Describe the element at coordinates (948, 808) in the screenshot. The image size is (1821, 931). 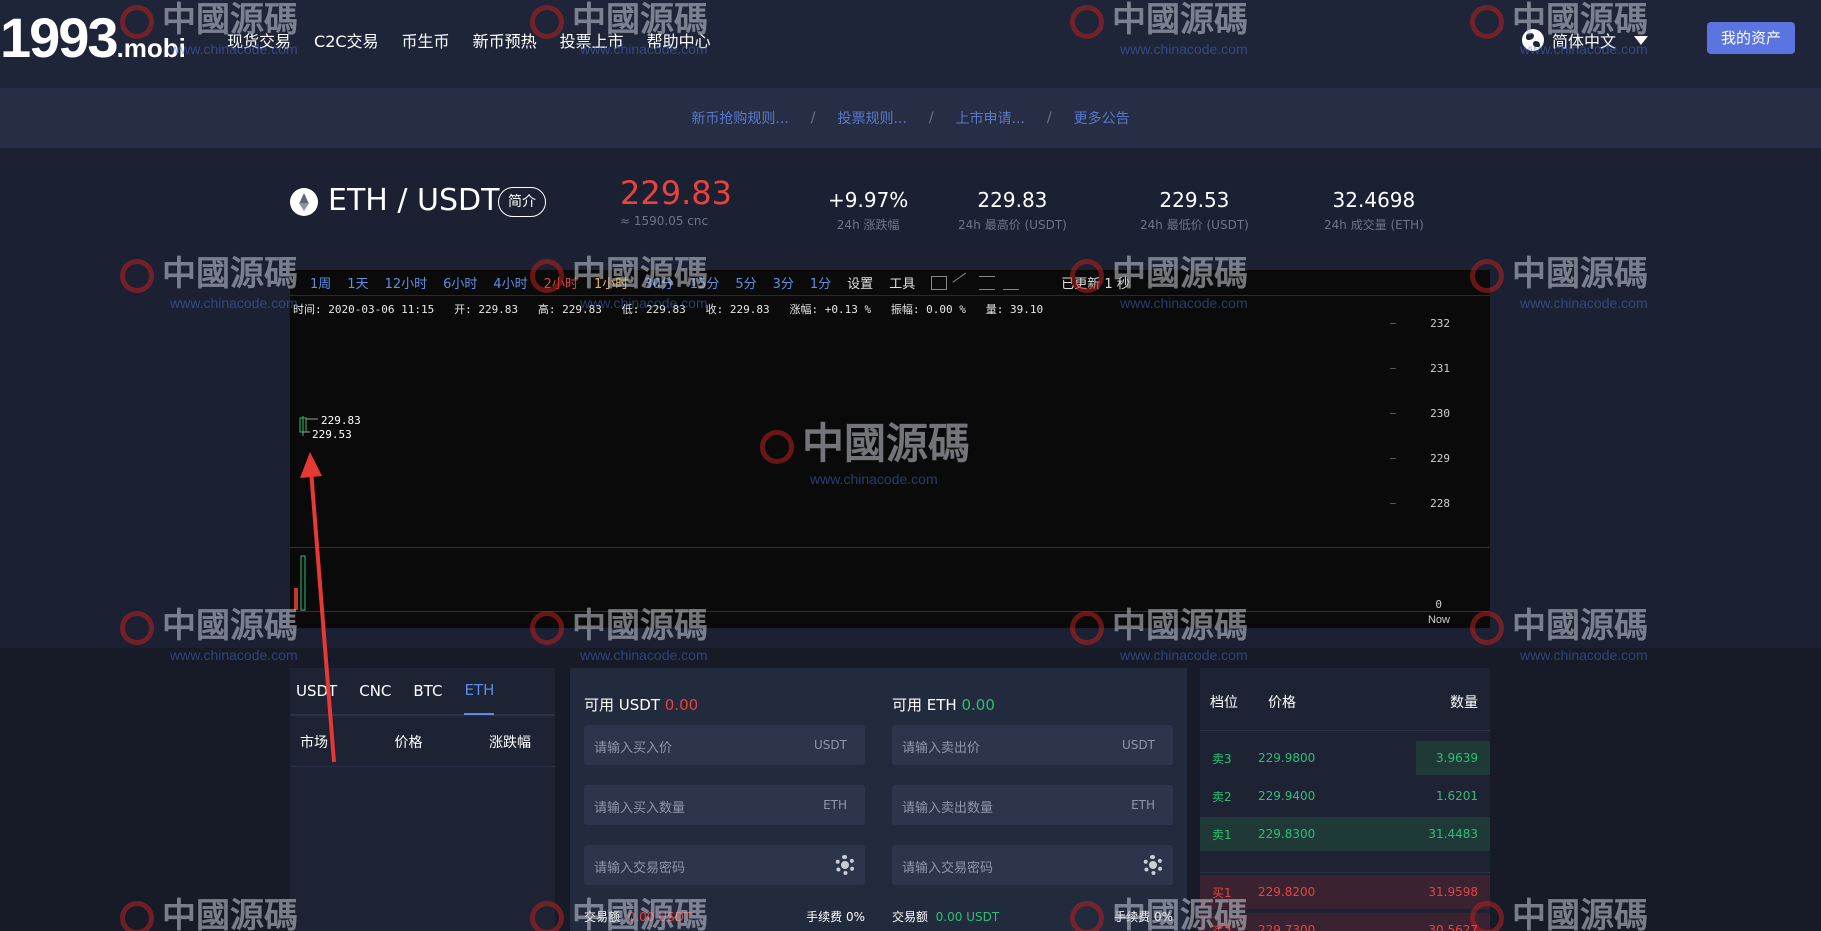
I see `sell-amount-placeholder: 请输入卖出数量` at that location.